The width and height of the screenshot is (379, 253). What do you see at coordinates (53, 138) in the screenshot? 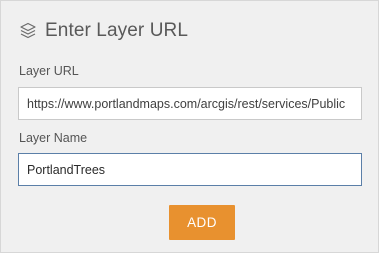
I see `layer-name-label: Layer Name` at bounding box center [53, 138].